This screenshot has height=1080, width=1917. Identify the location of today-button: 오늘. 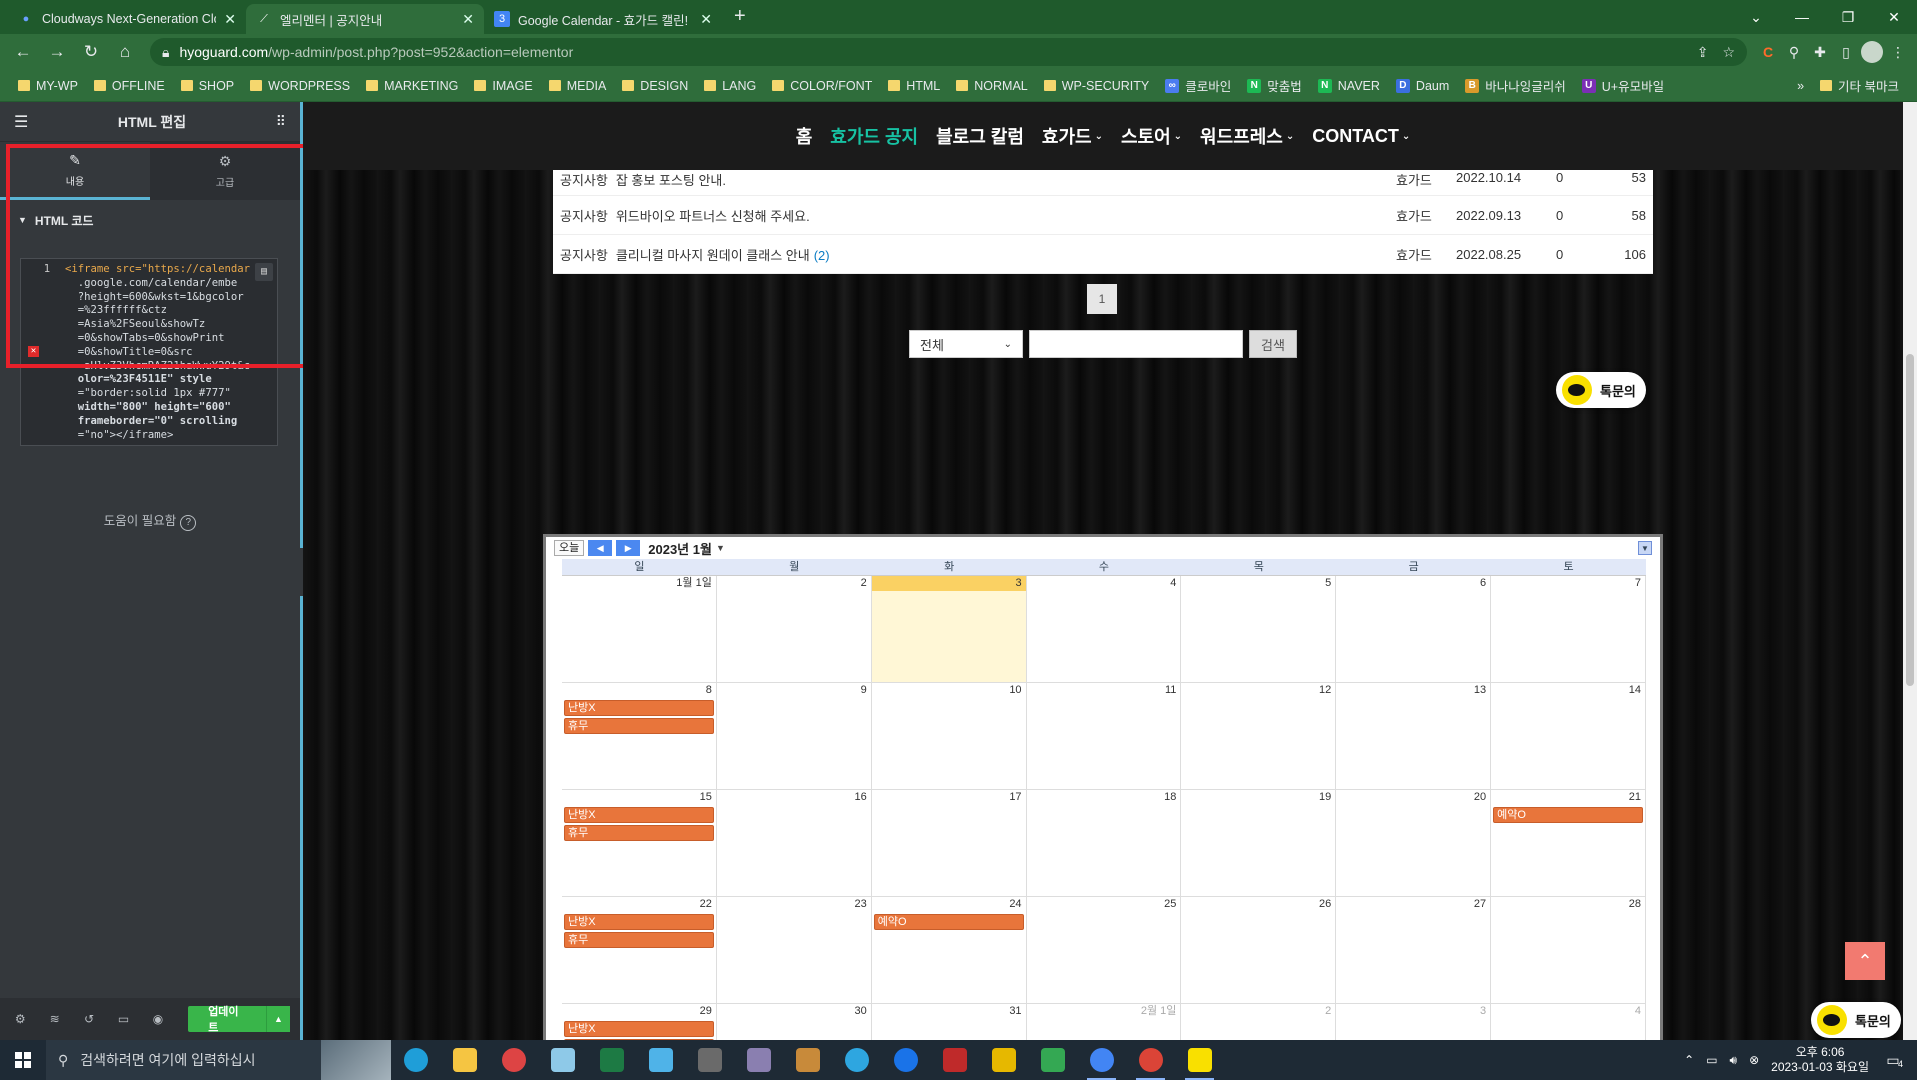
(569, 548).